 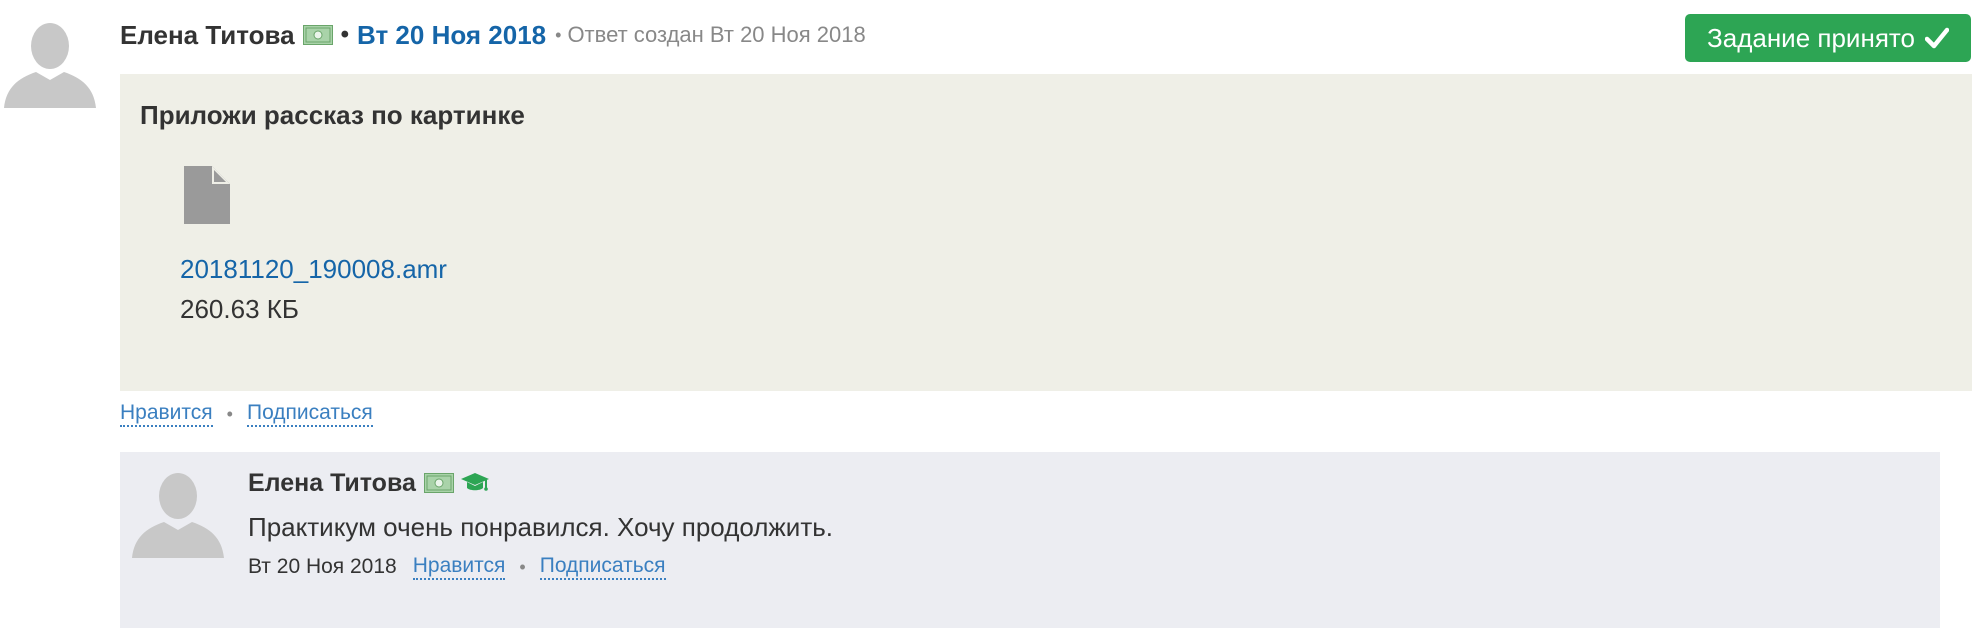 What do you see at coordinates (475, 483) in the screenshot?
I see `graduation-cap-icon` at bounding box center [475, 483].